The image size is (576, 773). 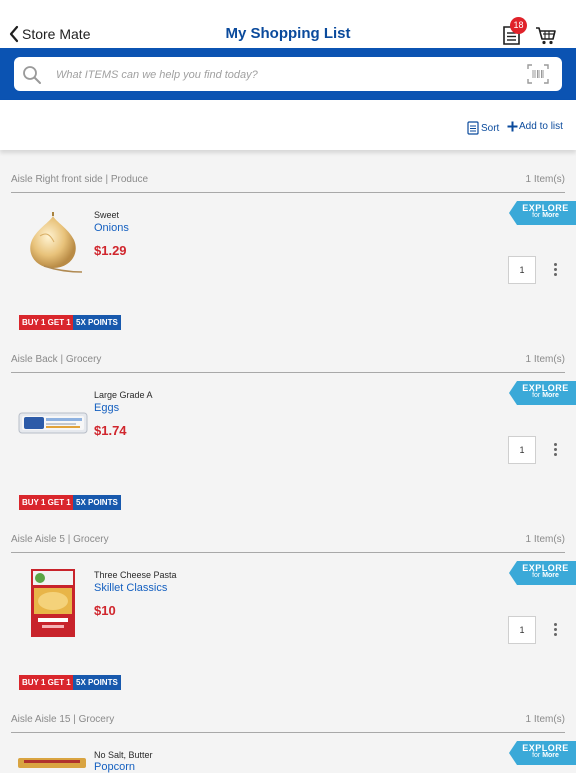 I want to click on popcorn-image, so click(x=52, y=763).